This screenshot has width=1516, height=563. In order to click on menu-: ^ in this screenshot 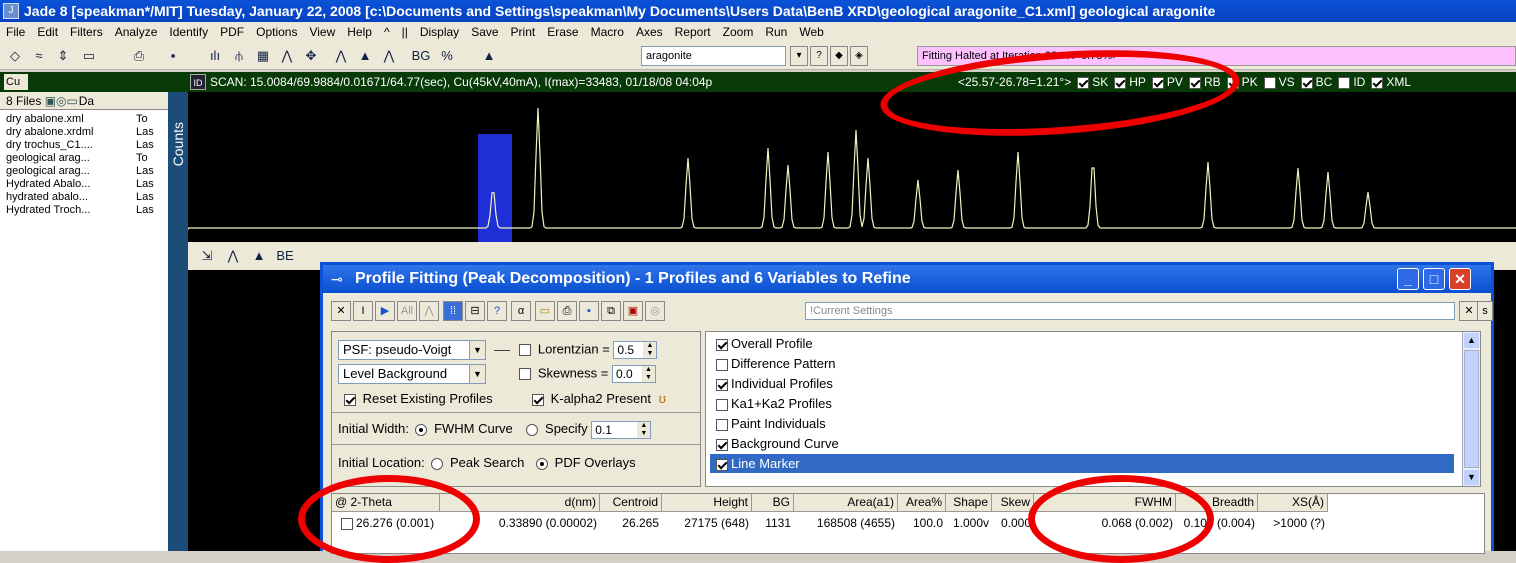, I will do `click(387, 32)`.